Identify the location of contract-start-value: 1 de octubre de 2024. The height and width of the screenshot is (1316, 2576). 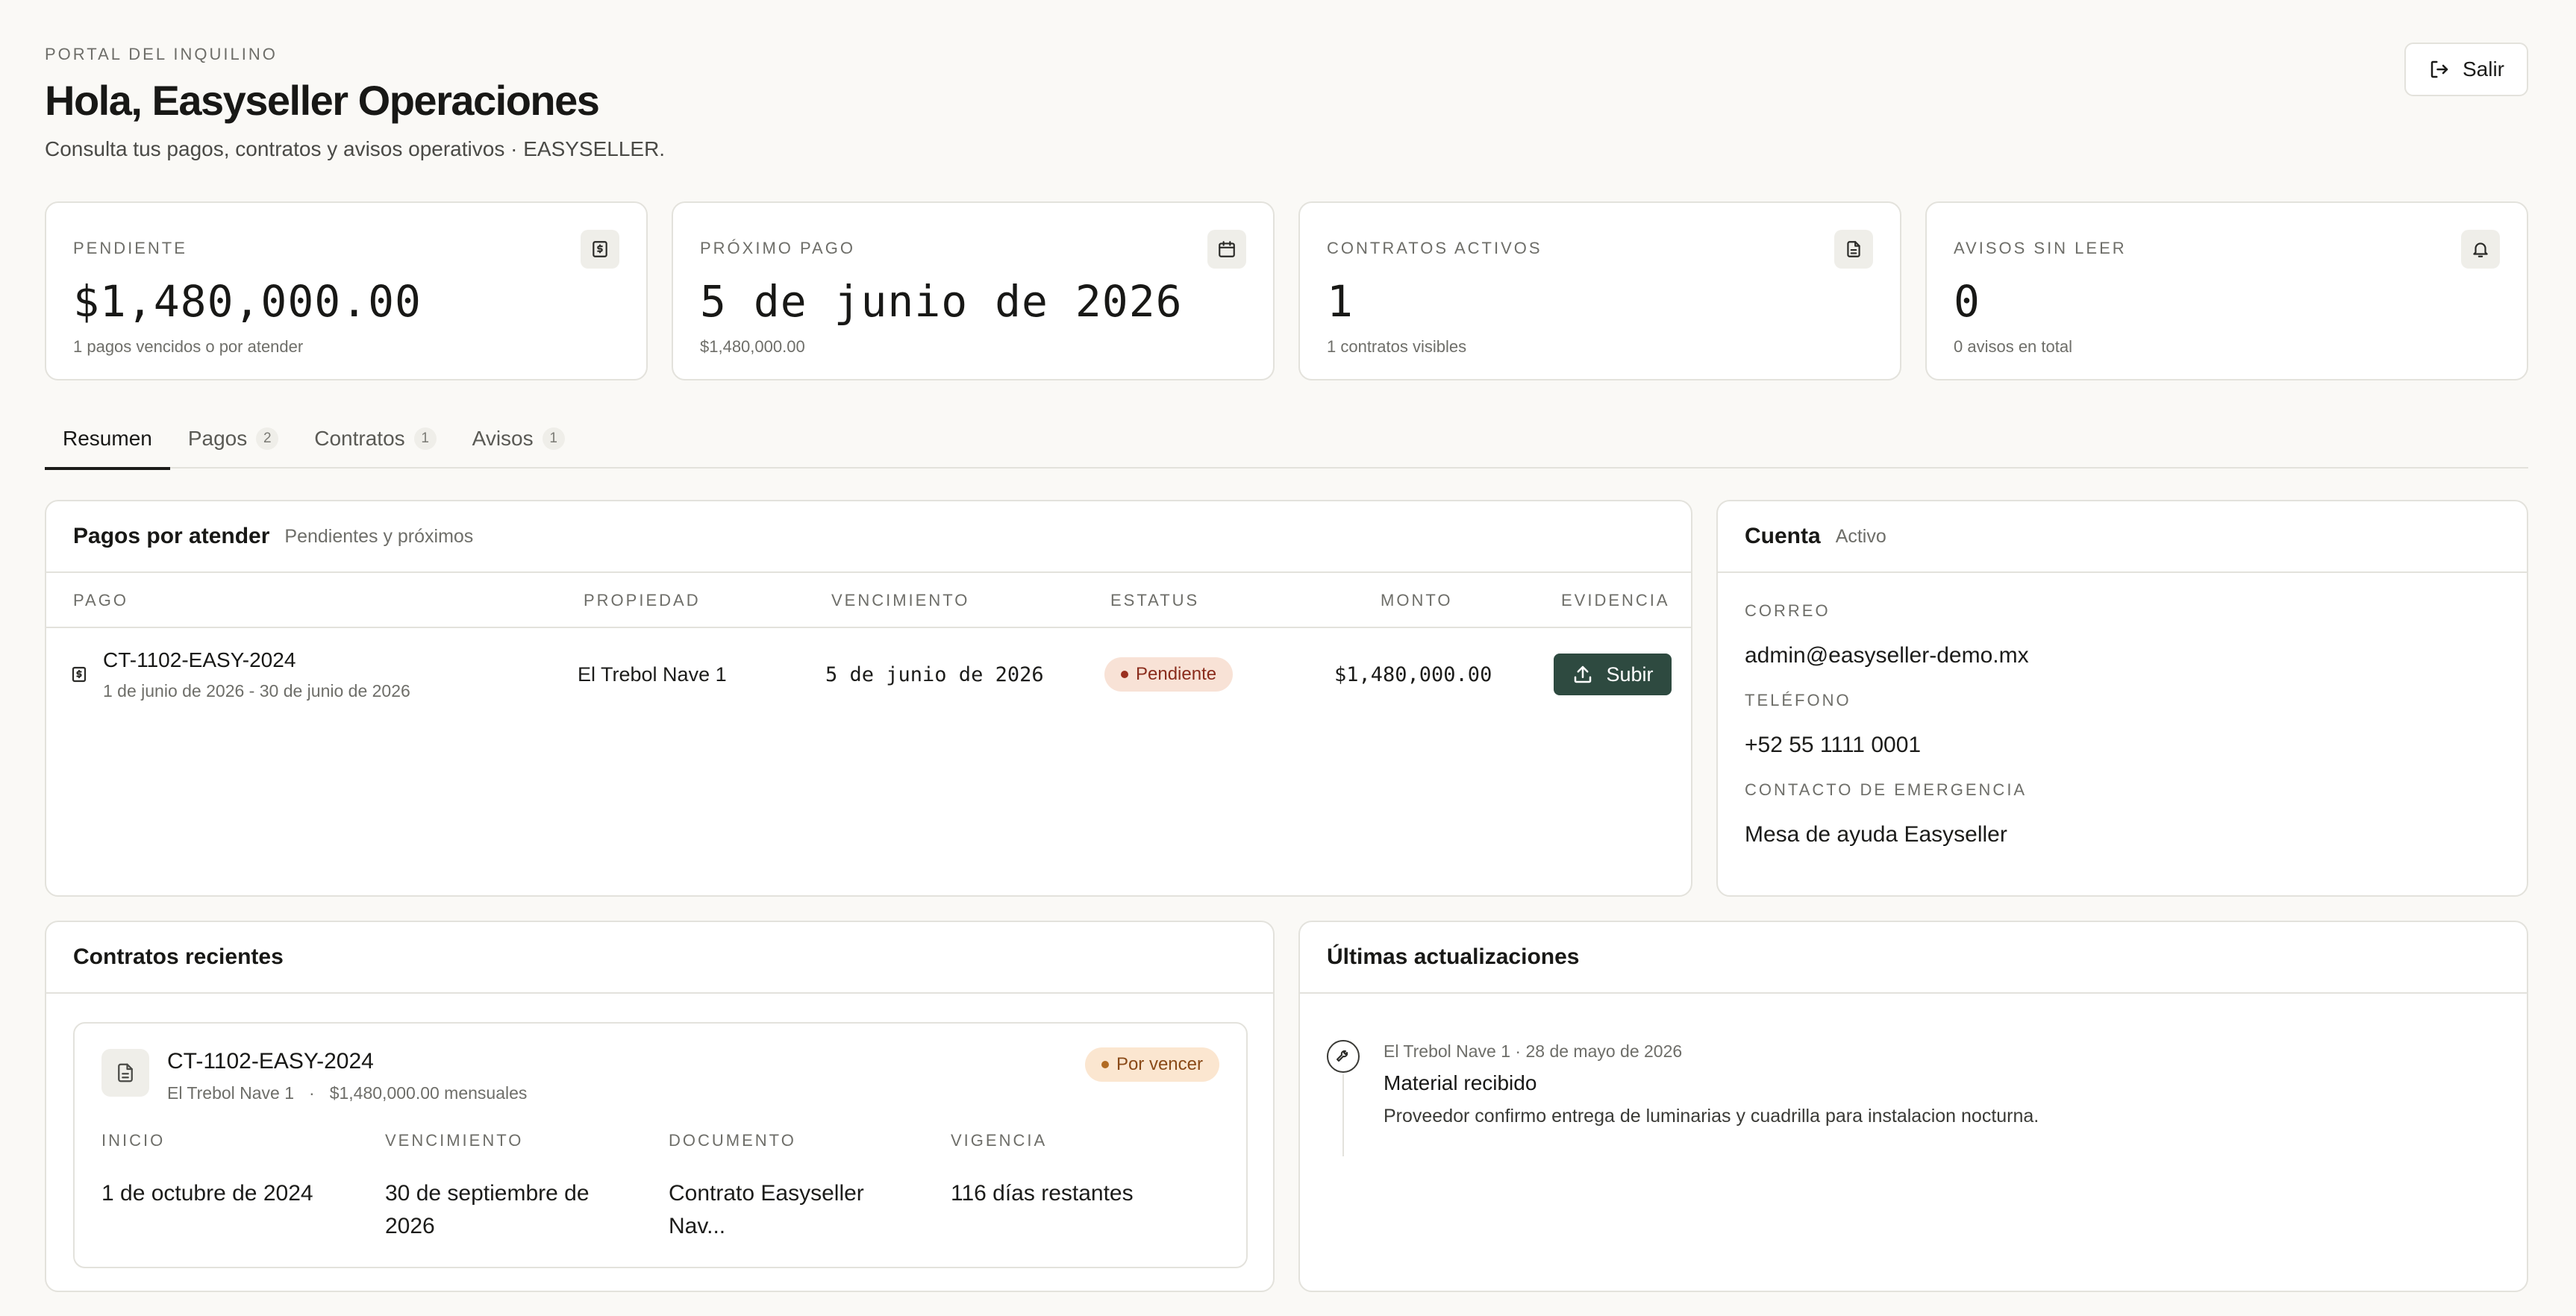
(207, 1193).